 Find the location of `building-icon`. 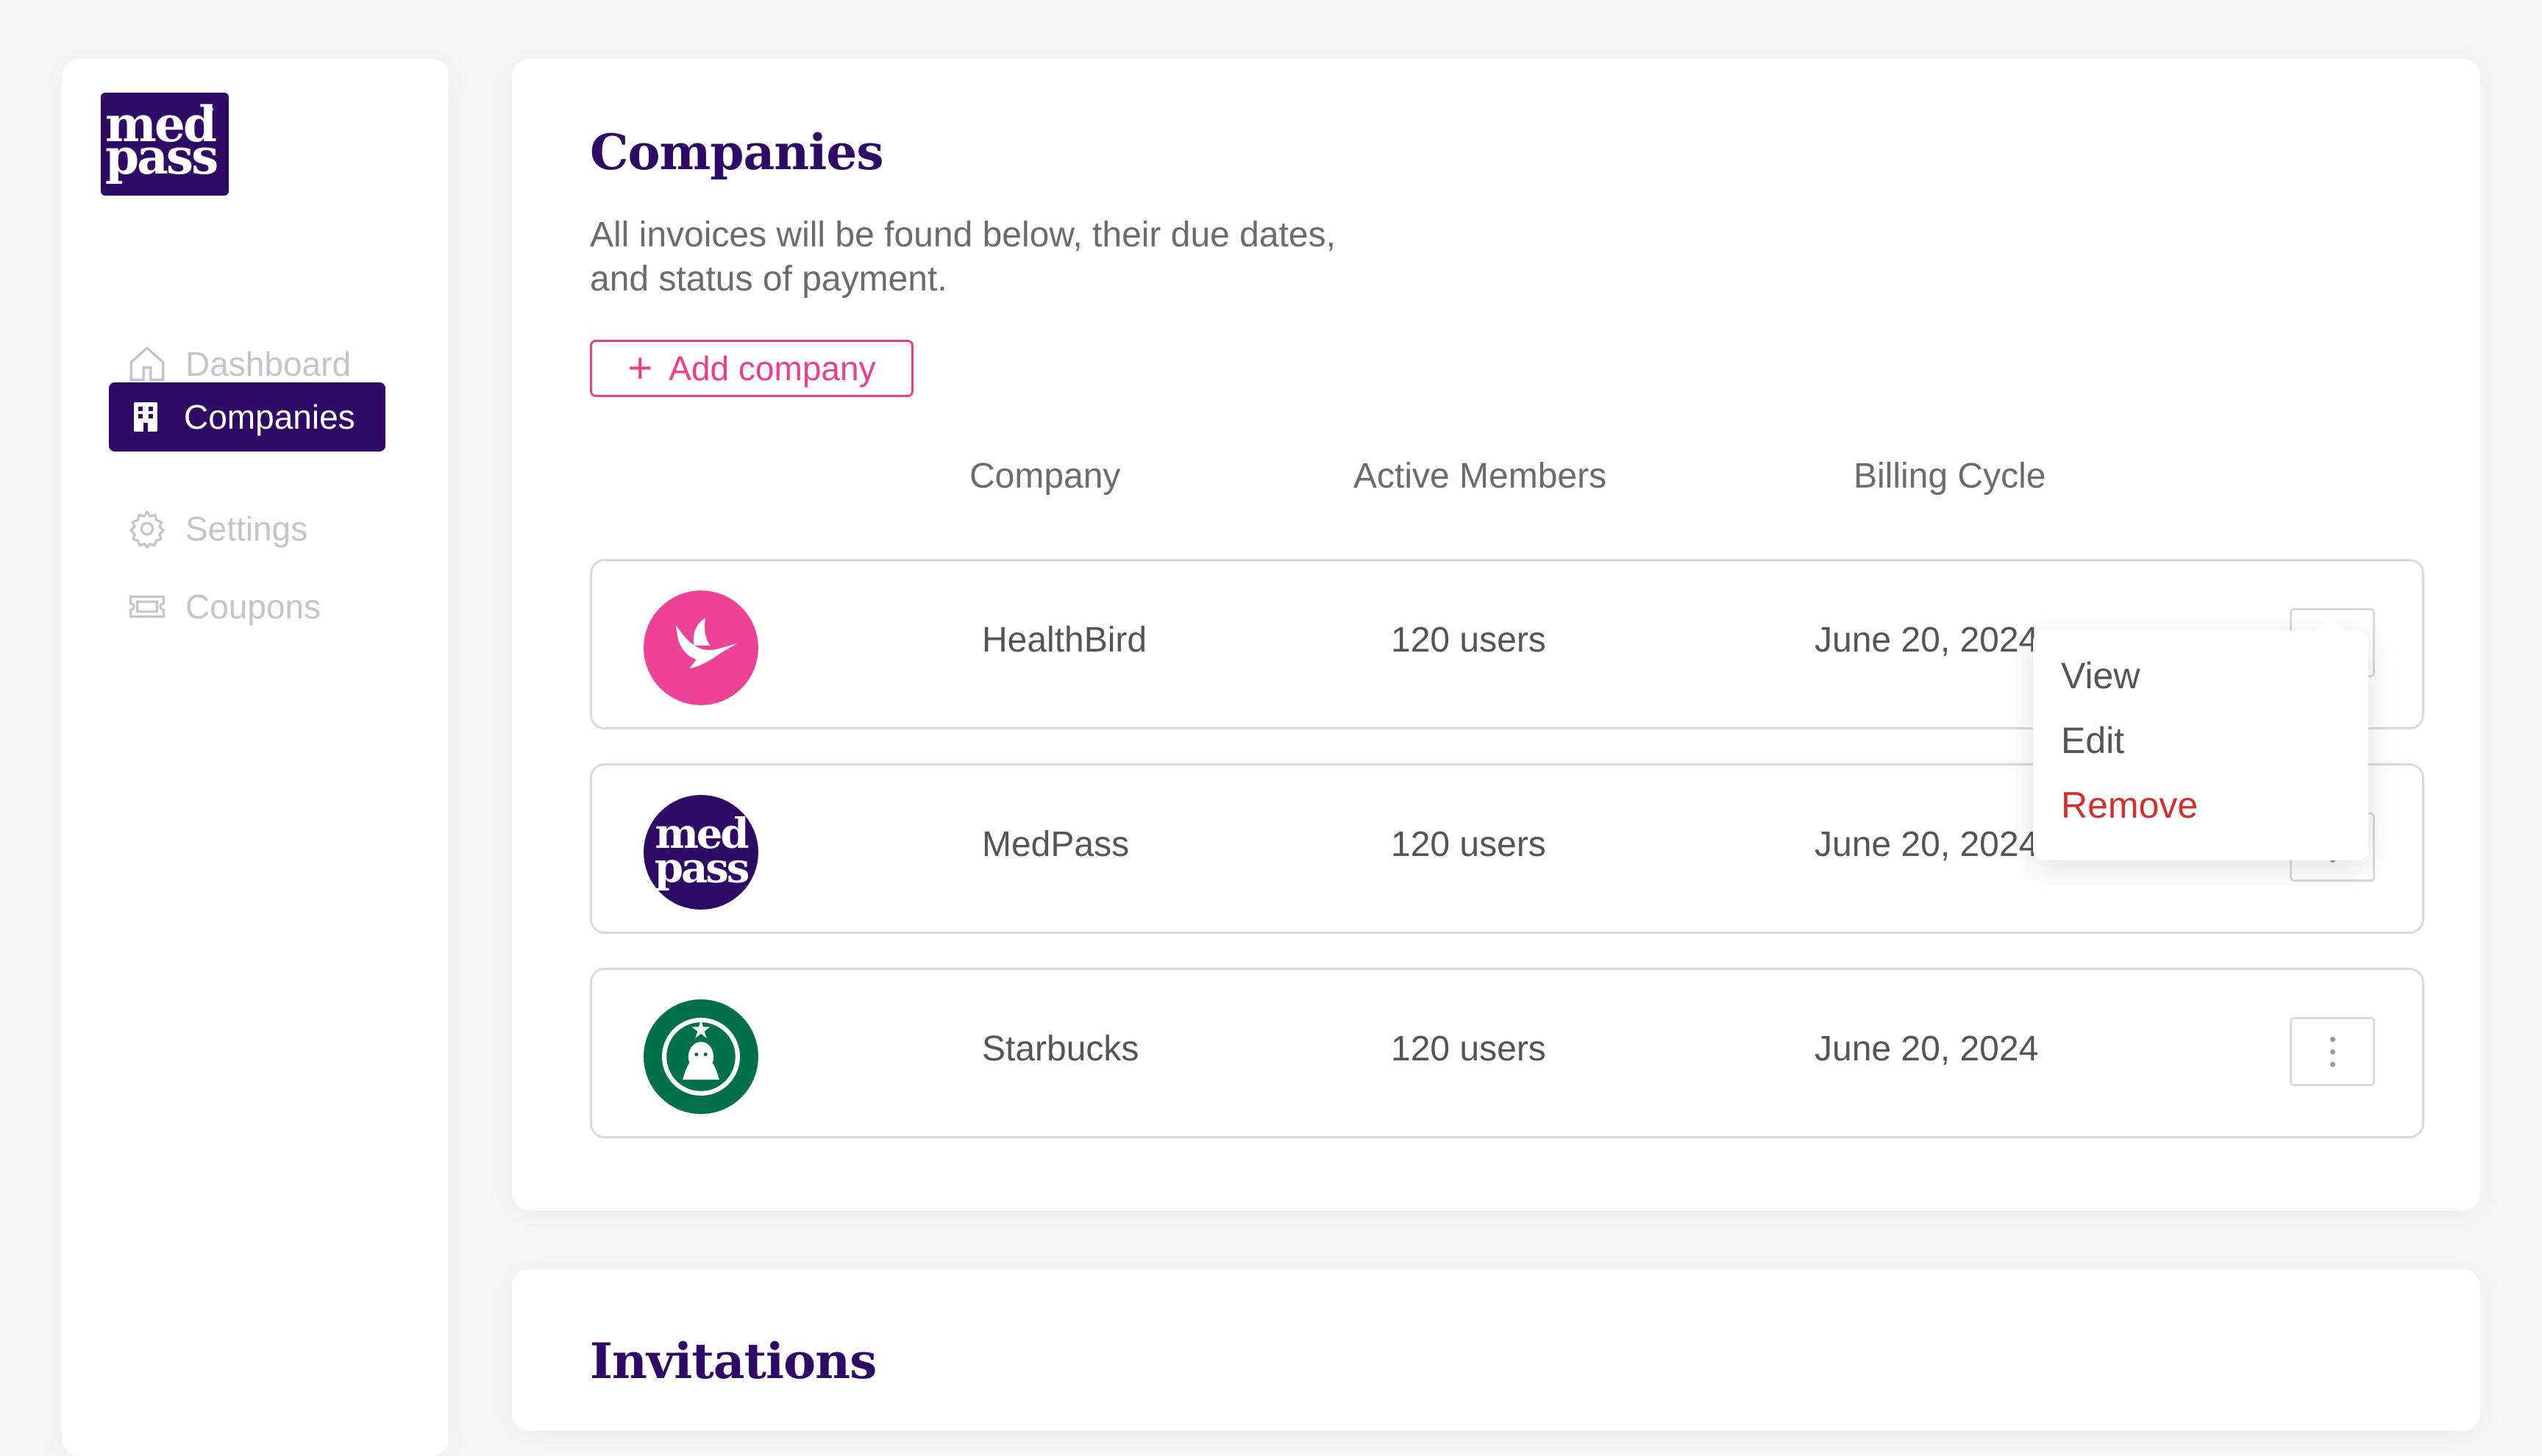

building-icon is located at coordinates (146, 417).